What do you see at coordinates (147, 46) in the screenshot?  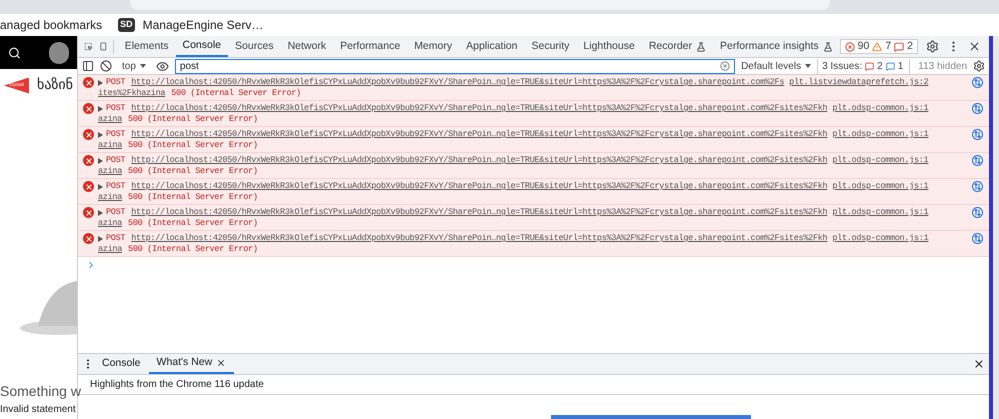 I see `panel-tab: Elements` at bounding box center [147, 46].